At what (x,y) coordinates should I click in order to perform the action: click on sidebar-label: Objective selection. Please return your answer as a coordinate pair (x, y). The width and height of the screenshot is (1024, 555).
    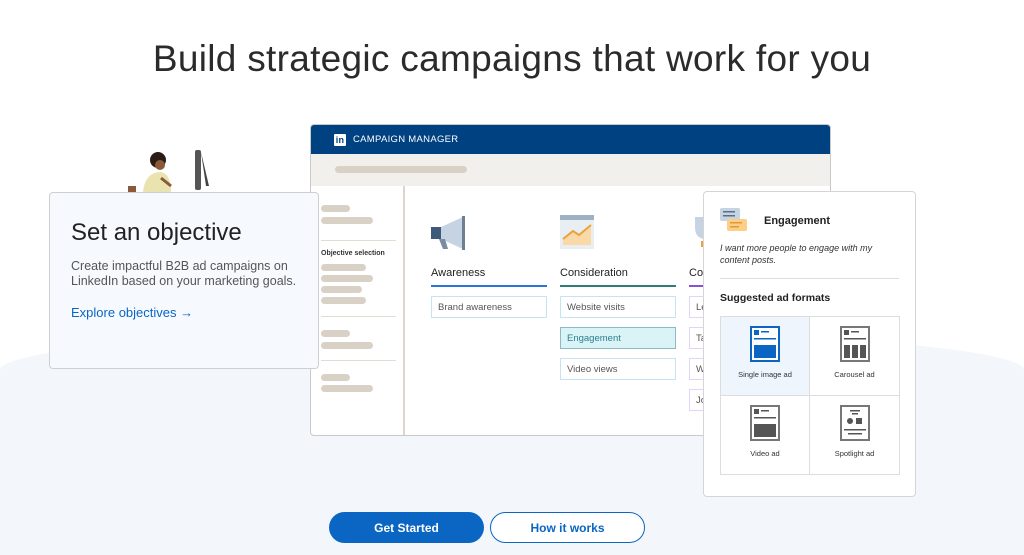
    Looking at the image, I should click on (353, 253).